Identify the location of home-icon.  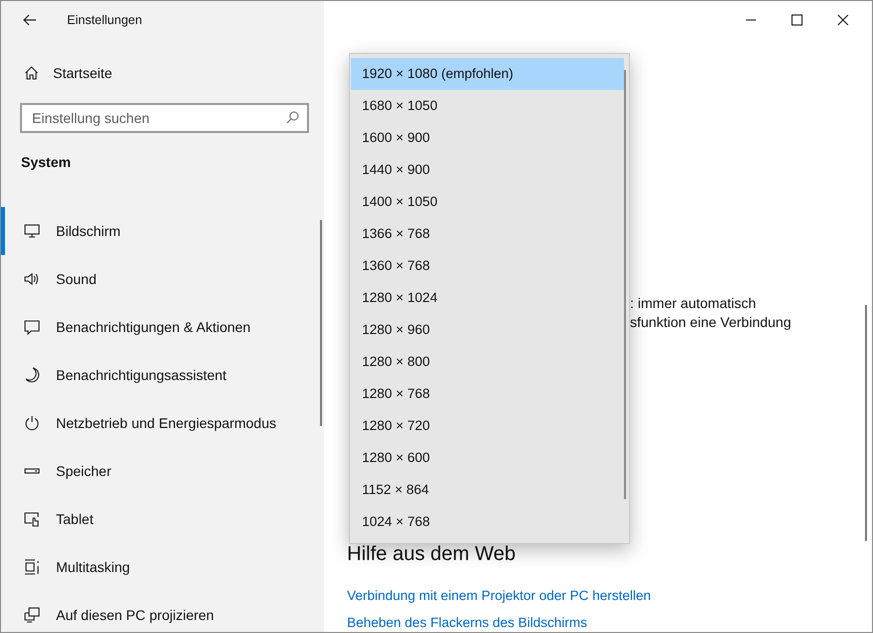
(31, 73).